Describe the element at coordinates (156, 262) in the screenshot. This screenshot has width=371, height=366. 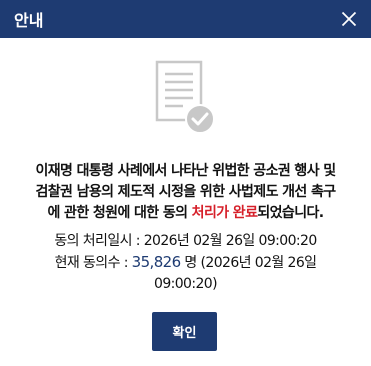
I see `current-count-value: 35,826` at that location.